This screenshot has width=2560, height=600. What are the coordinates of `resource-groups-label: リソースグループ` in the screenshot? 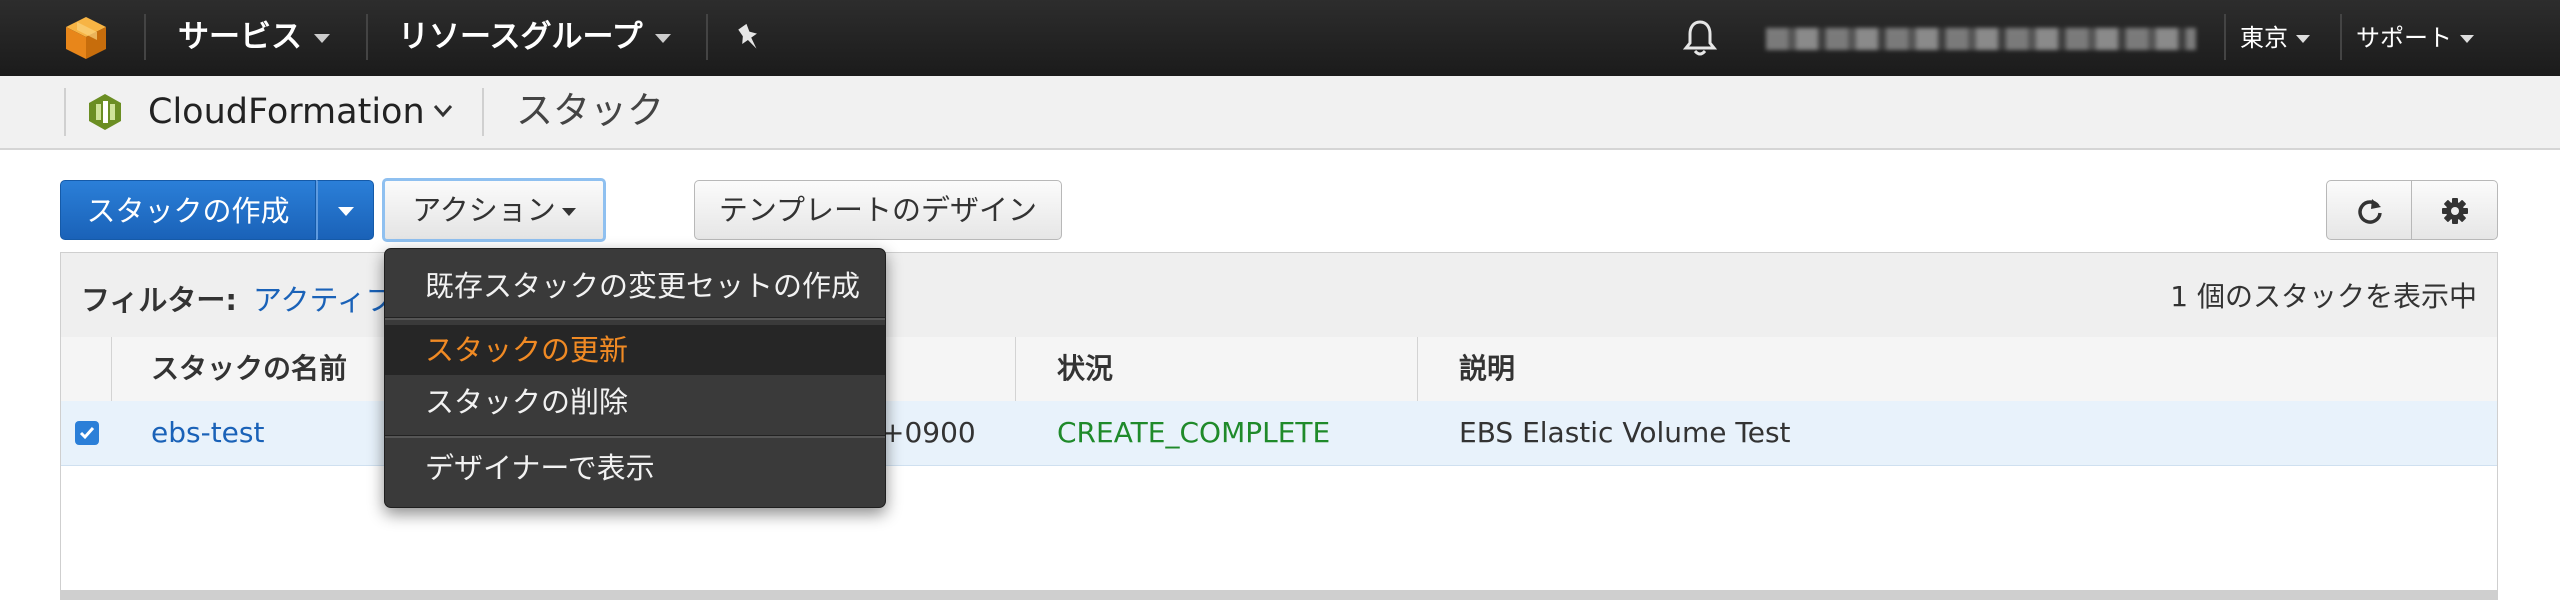 It's located at (520, 37).